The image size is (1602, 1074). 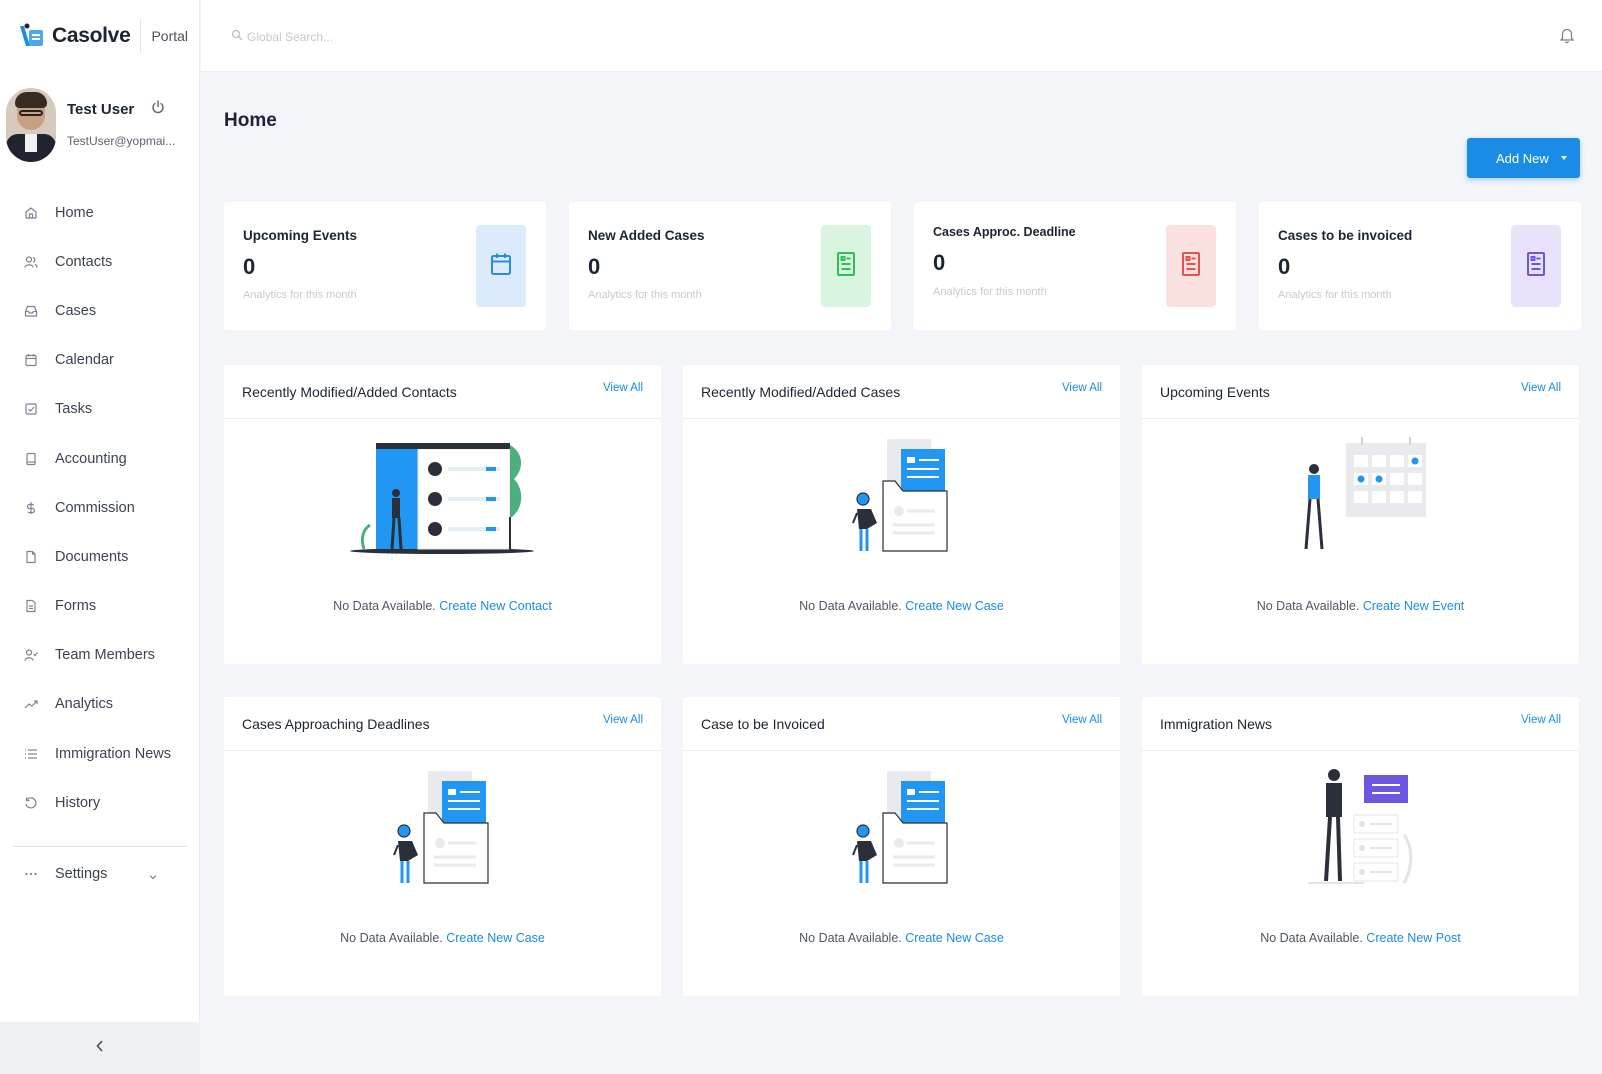 I want to click on dots-icon, so click(x=31, y=874).